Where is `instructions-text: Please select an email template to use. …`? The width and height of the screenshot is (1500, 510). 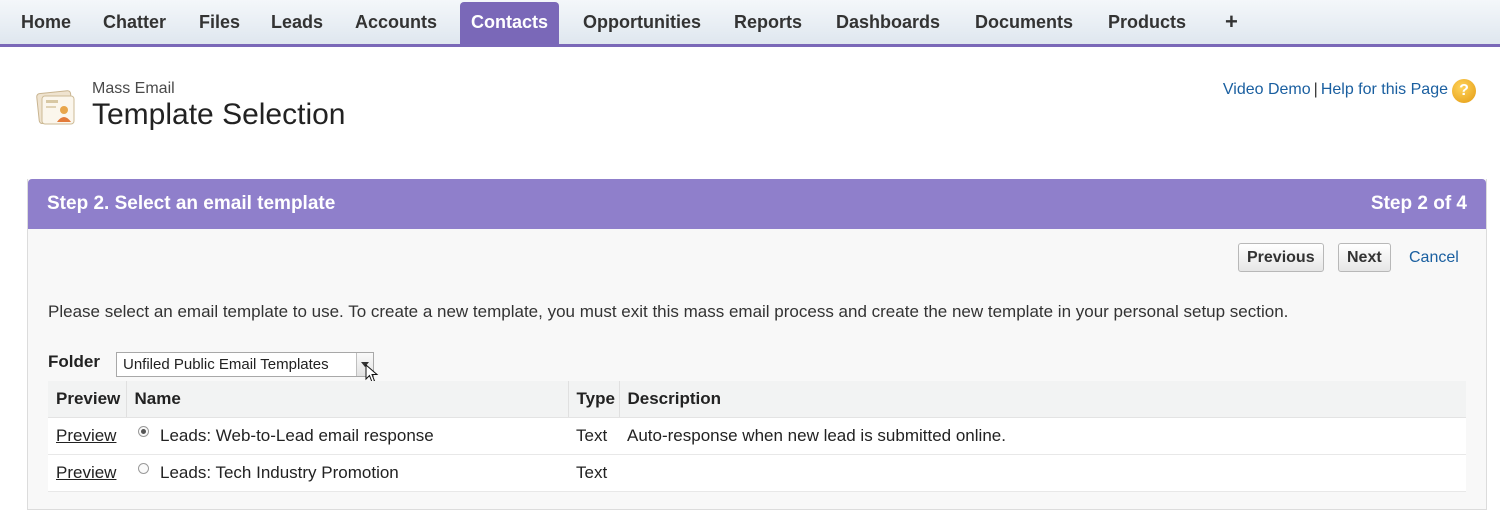
instructions-text: Please select an email template to use. … is located at coordinates (668, 311).